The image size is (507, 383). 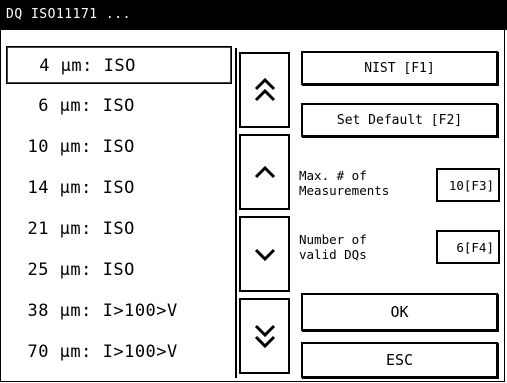 I want to click on chevron-down-icon, so click(x=264, y=255).